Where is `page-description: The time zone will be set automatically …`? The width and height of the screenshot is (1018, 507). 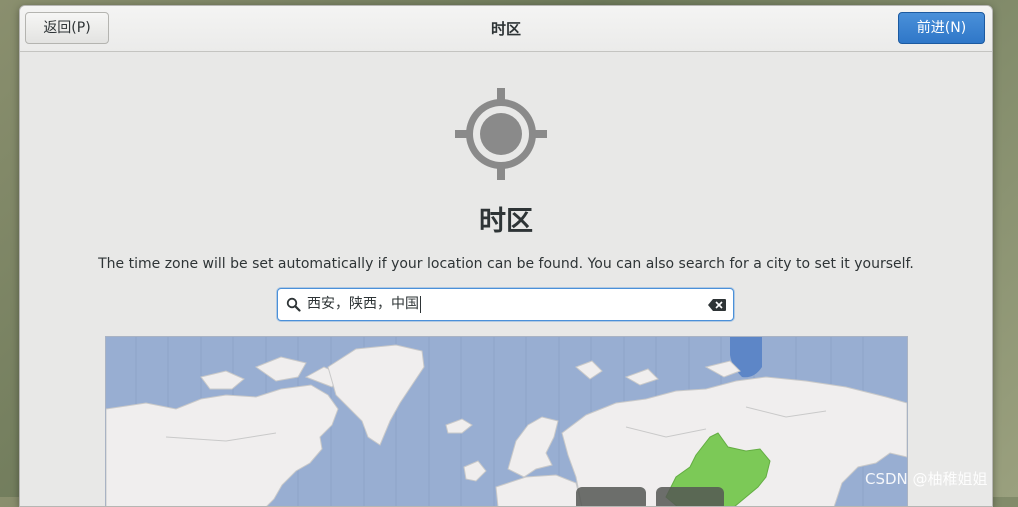 page-description: The time zone will be set automatically … is located at coordinates (506, 264).